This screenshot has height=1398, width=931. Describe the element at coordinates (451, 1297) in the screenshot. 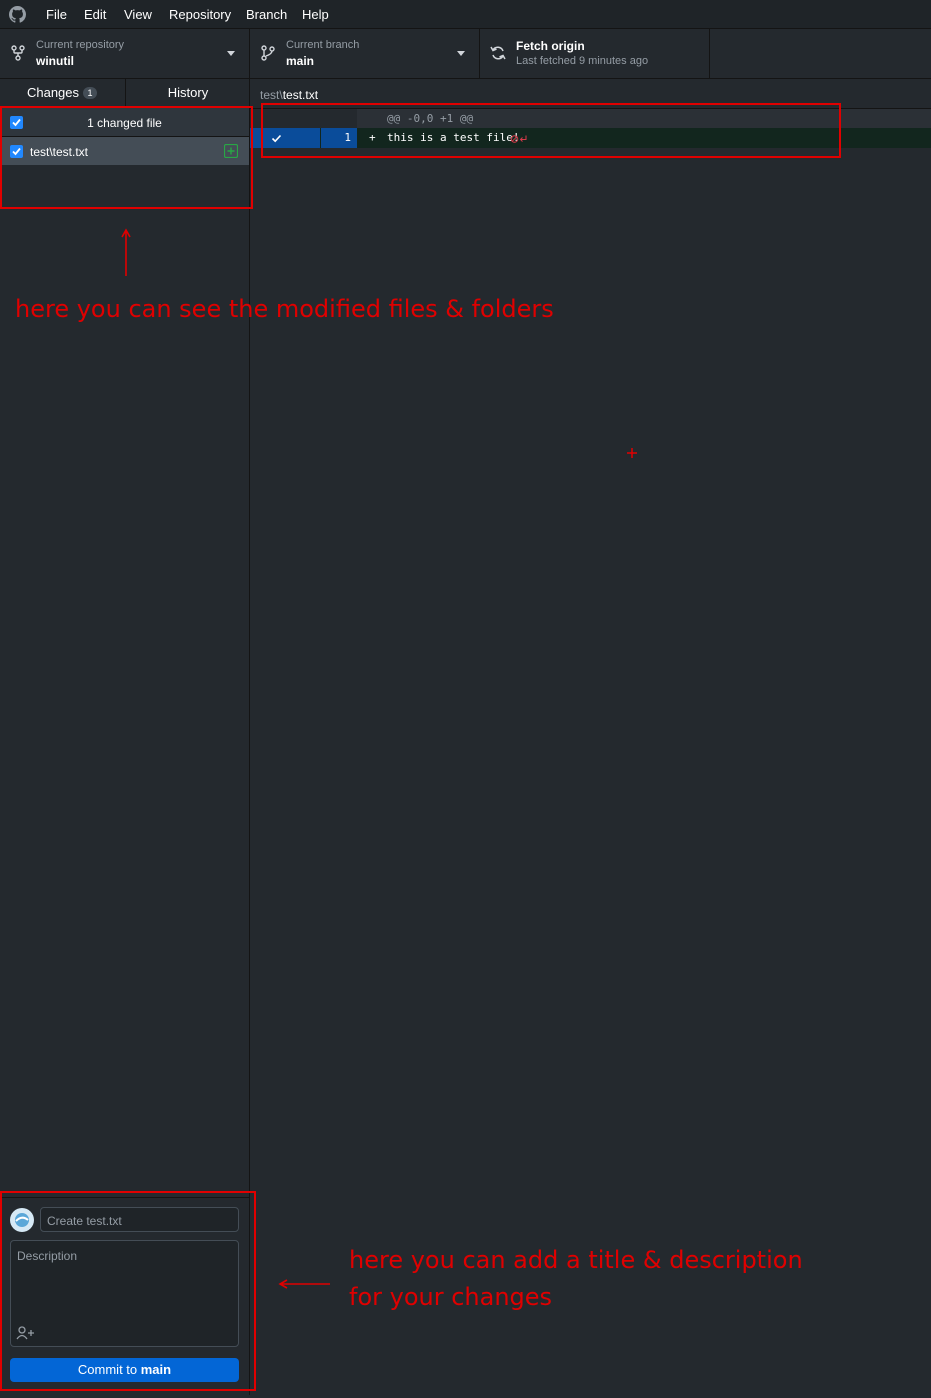

I see `annotation-commit-note-line2: for your changes` at that location.